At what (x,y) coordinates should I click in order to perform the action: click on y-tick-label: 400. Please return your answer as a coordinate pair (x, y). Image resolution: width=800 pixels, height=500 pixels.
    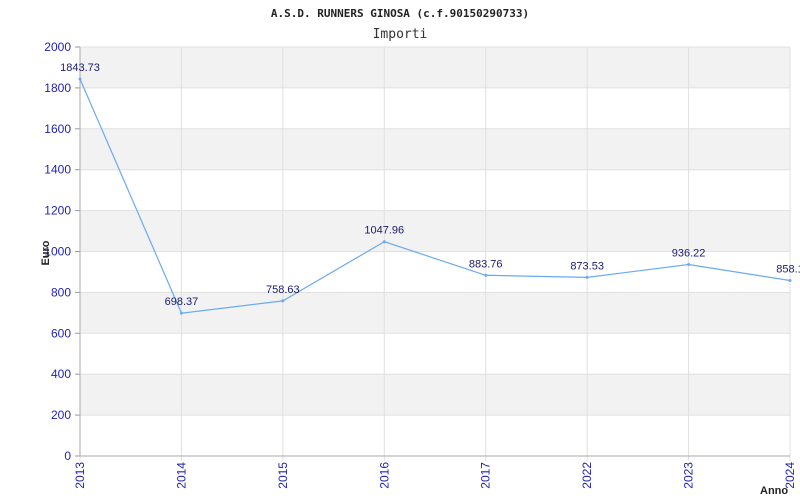
    Looking at the image, I should click on (61, 374).